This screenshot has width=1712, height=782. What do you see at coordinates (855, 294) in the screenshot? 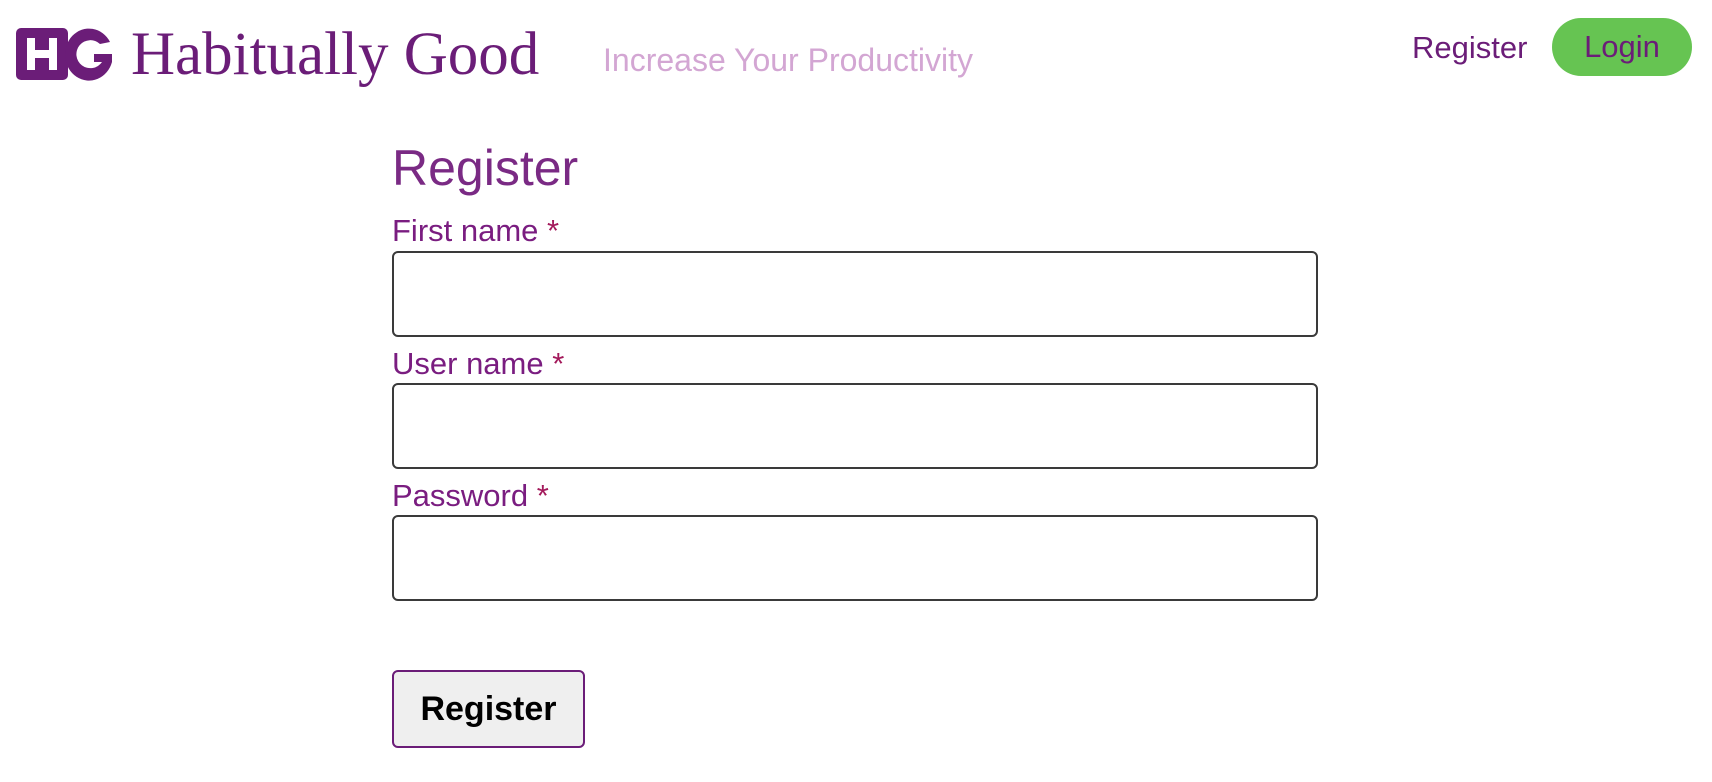
I see `first-name-field` at bounding box center [855, 294].